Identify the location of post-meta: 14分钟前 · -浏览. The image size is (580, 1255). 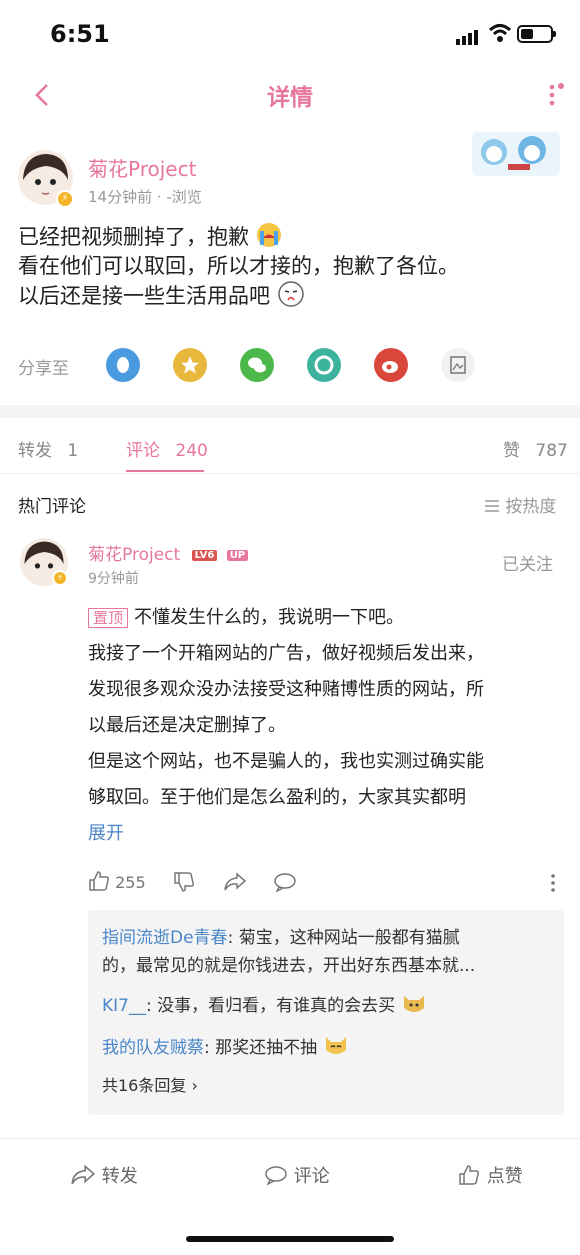
(145, 197).